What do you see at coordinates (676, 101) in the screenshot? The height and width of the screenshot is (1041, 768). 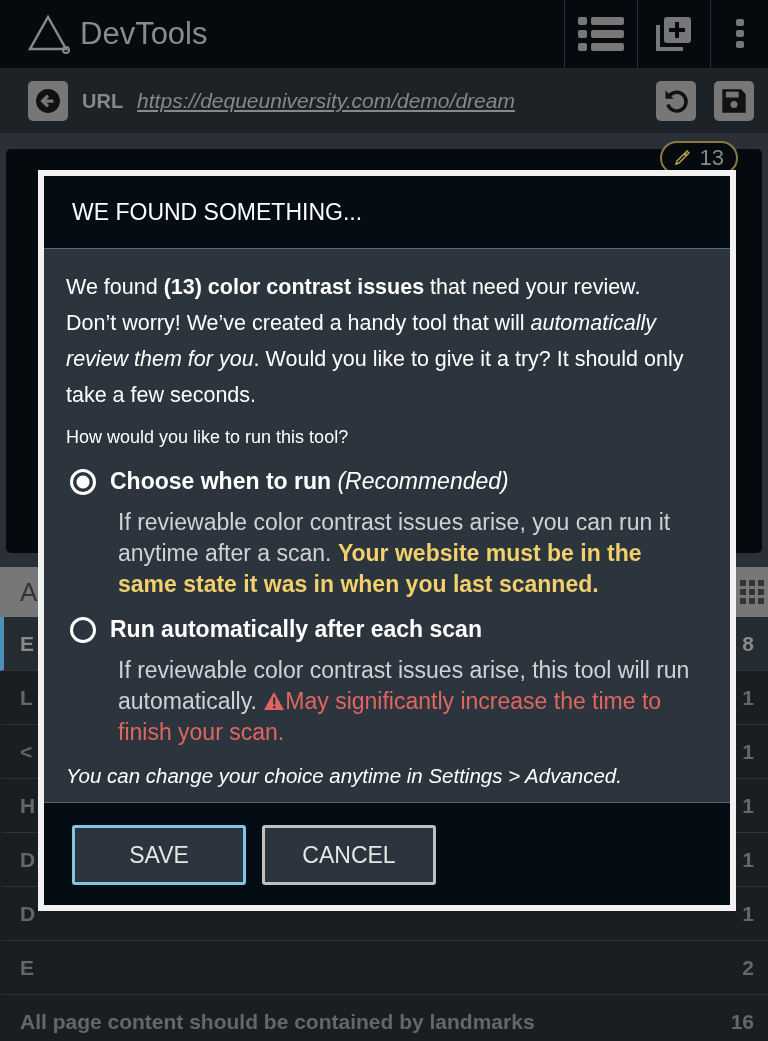 I see `rescan-button` at bounding box center [676, 101].